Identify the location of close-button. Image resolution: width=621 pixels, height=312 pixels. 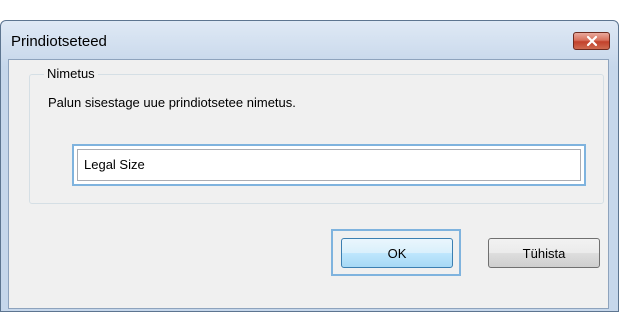
(591, 41).